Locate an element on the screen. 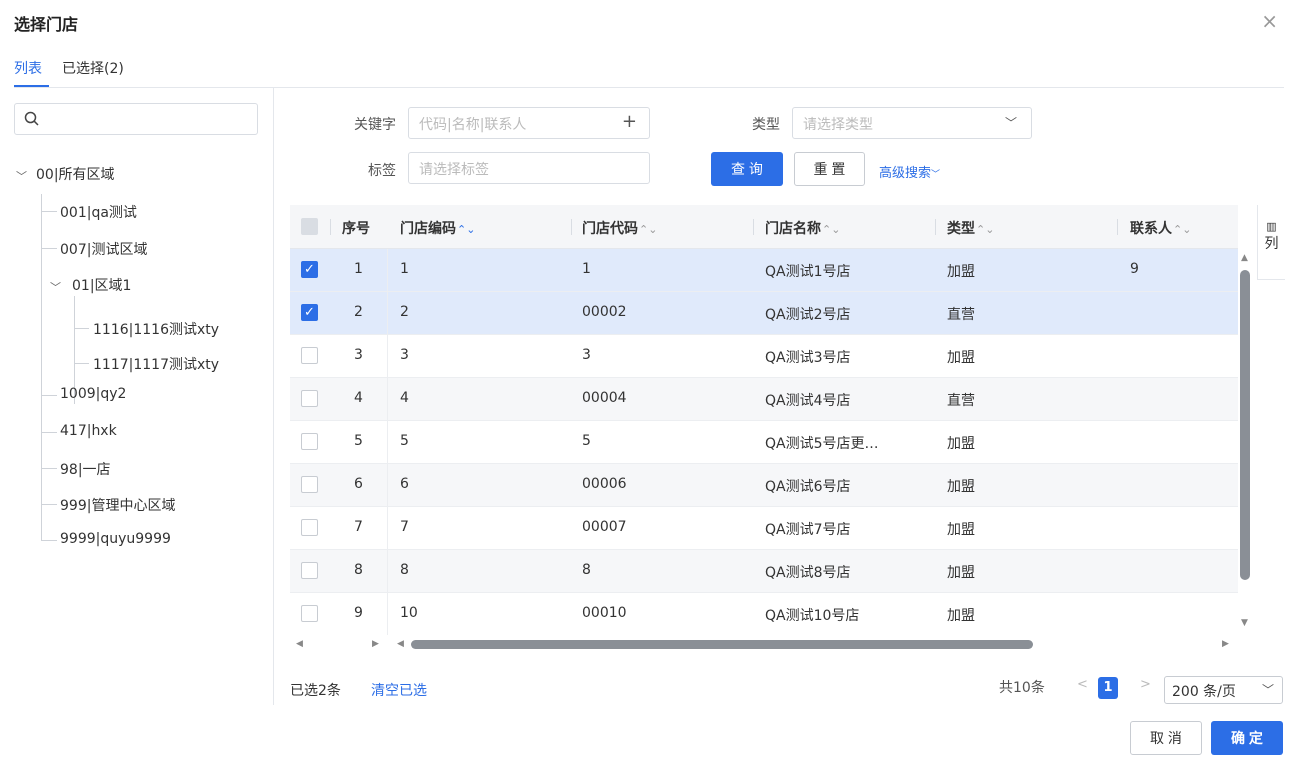  tab-bar: 列表 已选择(2) is located at coordinates (69, 71).